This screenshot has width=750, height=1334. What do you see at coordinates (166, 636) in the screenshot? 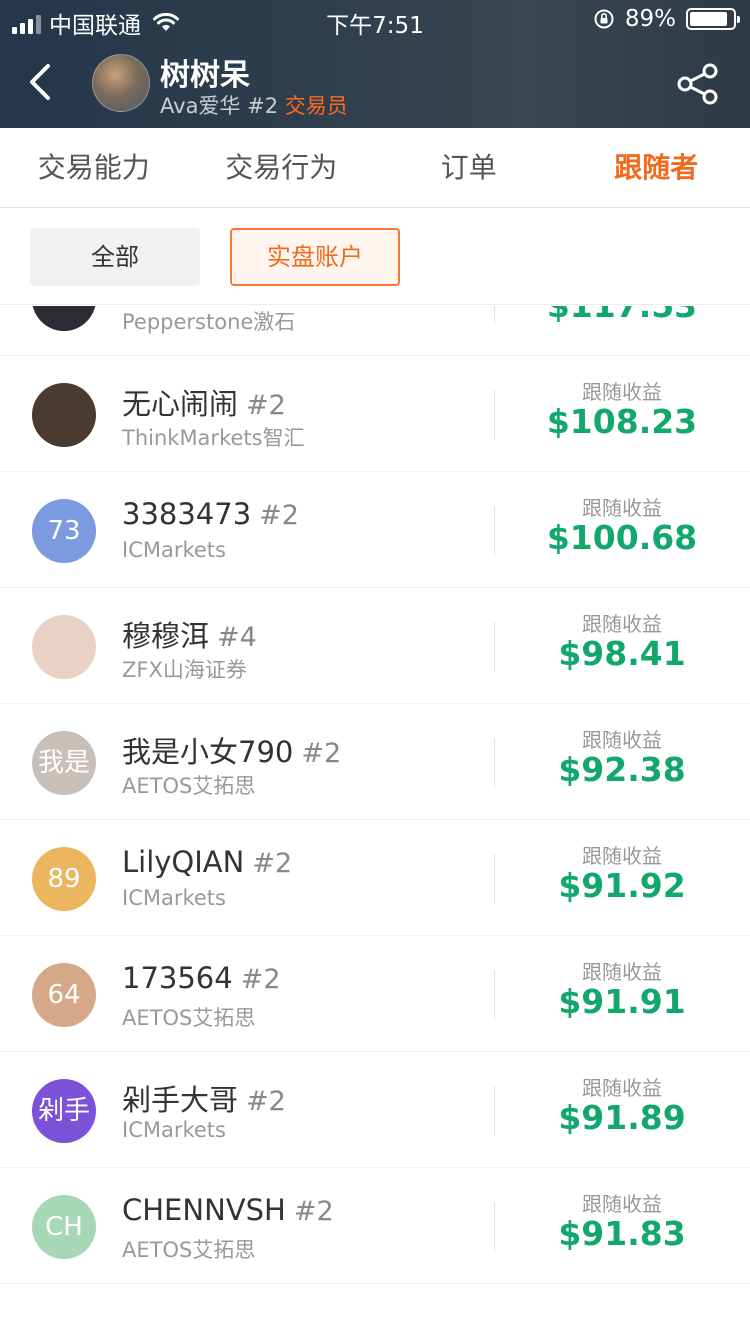
I see `follower-name: 穆穆洱` at bounding box center [166, 636].